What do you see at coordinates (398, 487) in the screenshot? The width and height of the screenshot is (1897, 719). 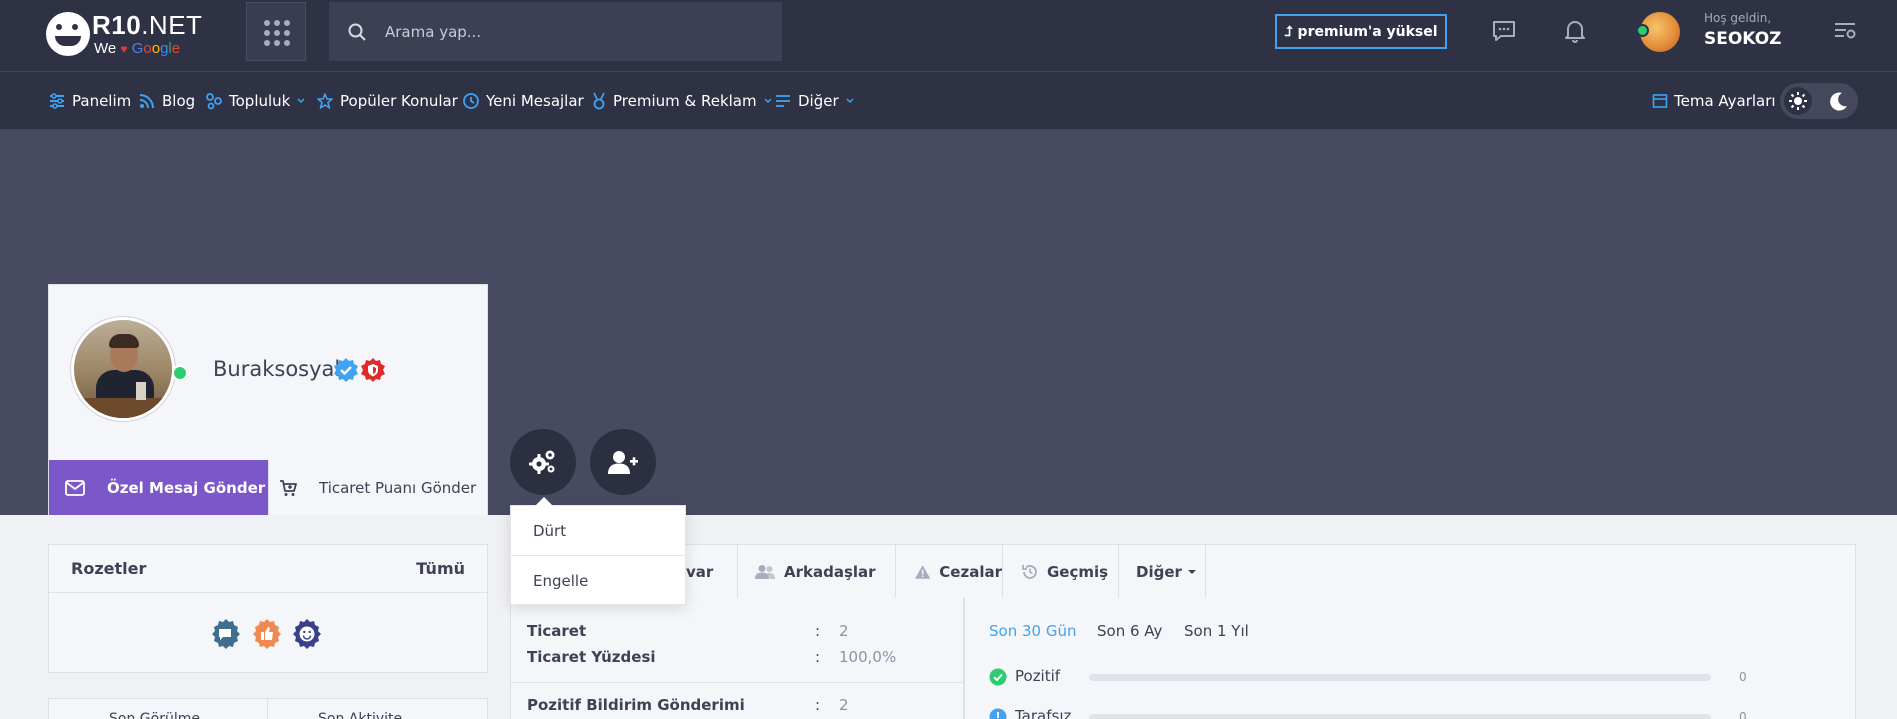 I see `trade-button-label: Ticaret Puanı Gönder` at bounding box center [398, 487].